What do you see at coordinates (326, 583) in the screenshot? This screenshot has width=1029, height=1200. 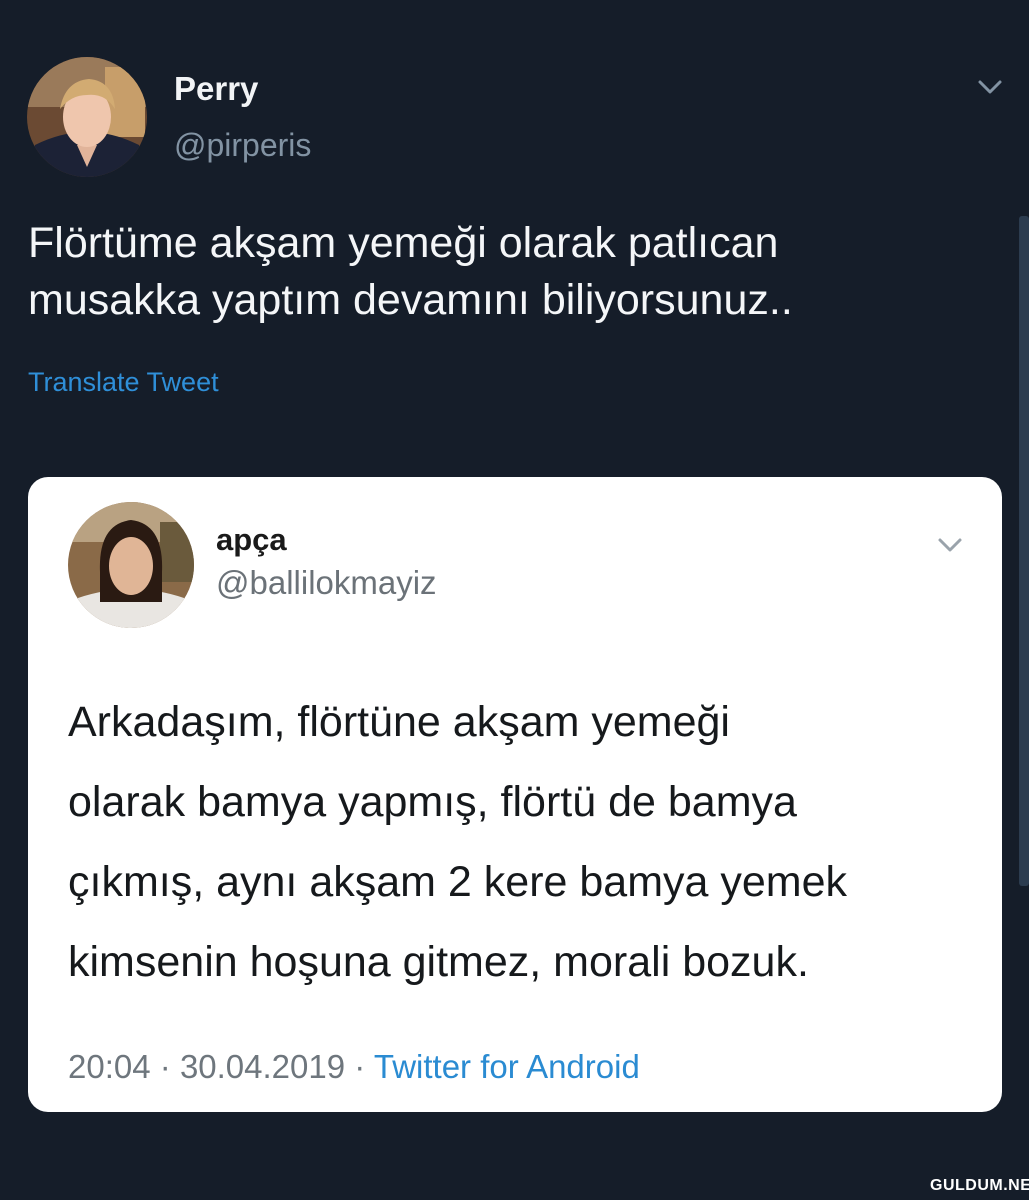 I see `quoted-author-handle: @ballilokmayiz` at bounding box center [326, 583].